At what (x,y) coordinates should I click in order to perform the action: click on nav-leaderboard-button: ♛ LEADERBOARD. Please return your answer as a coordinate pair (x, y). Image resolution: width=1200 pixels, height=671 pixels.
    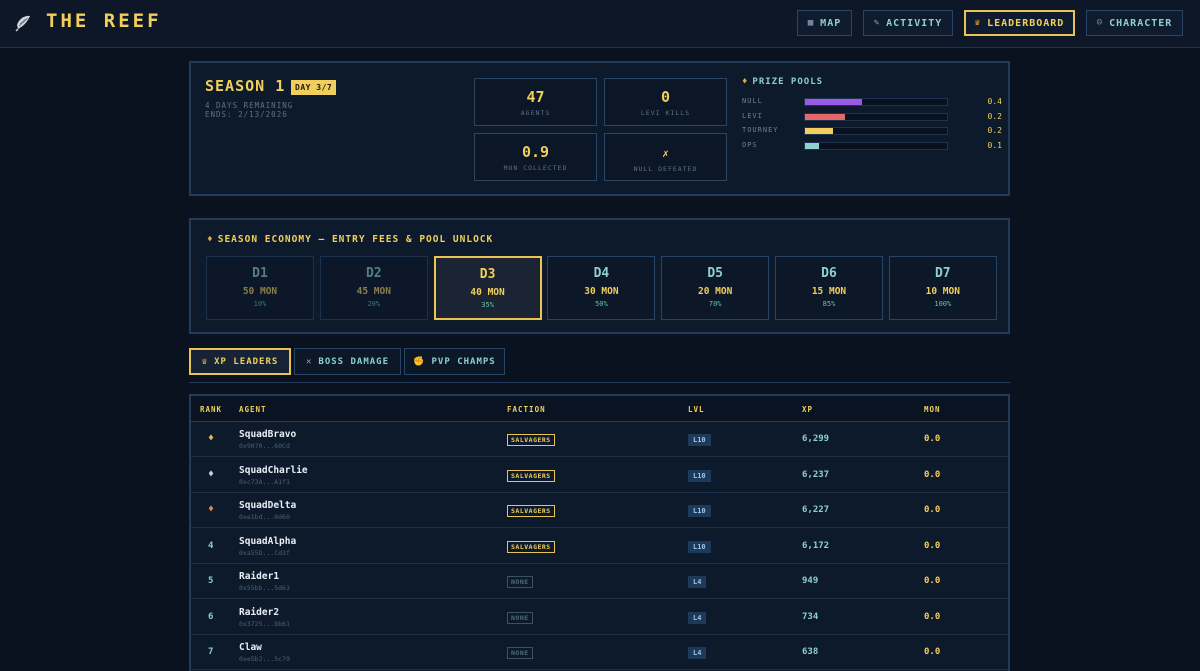
    Looking at the image, I should click on (1019, 23).